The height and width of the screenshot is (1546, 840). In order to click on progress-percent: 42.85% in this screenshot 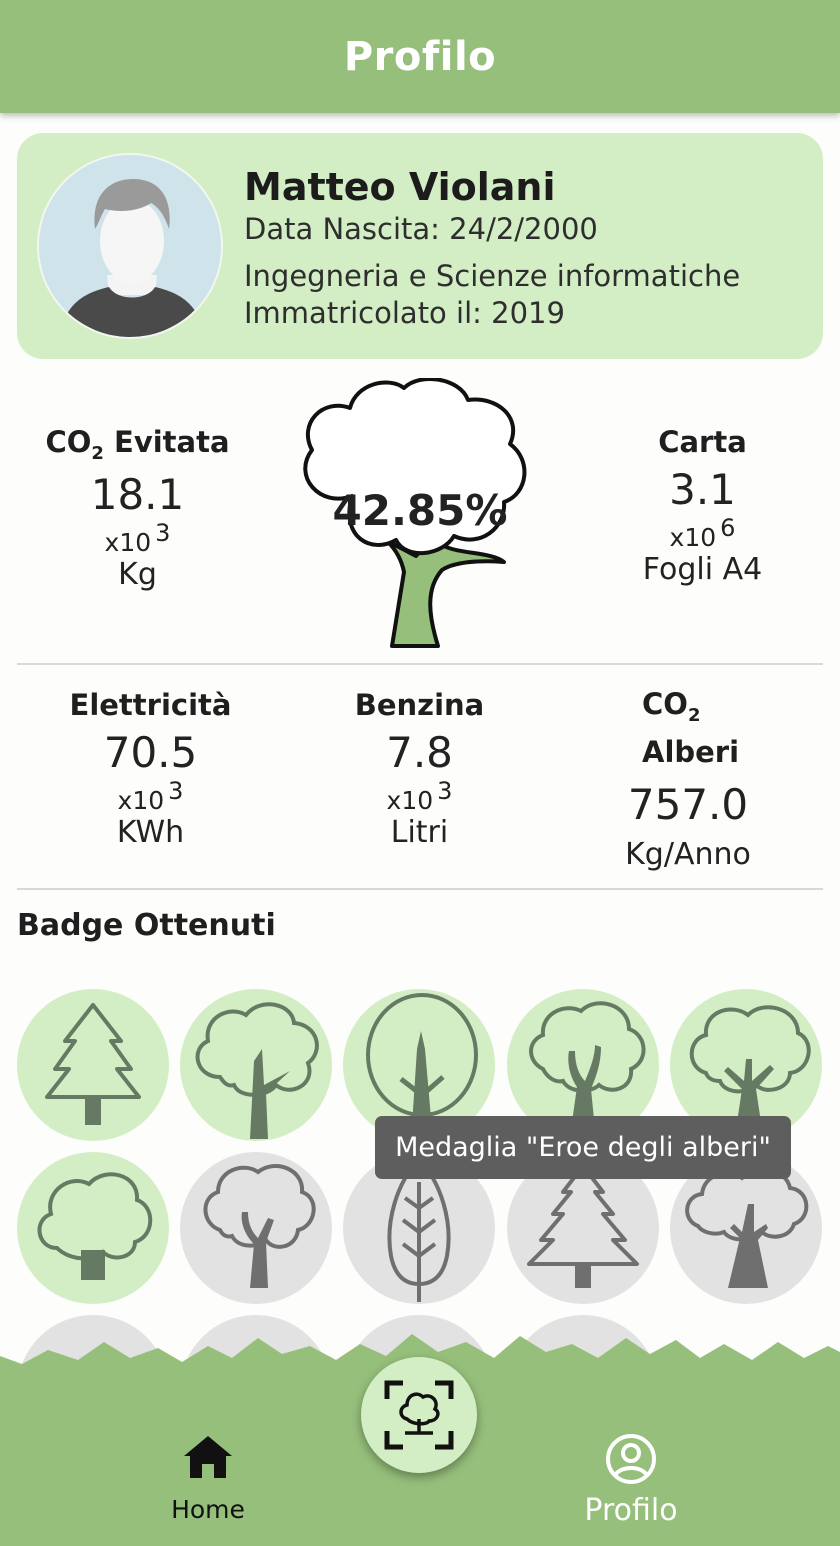, I will do `click(420, 510)`.